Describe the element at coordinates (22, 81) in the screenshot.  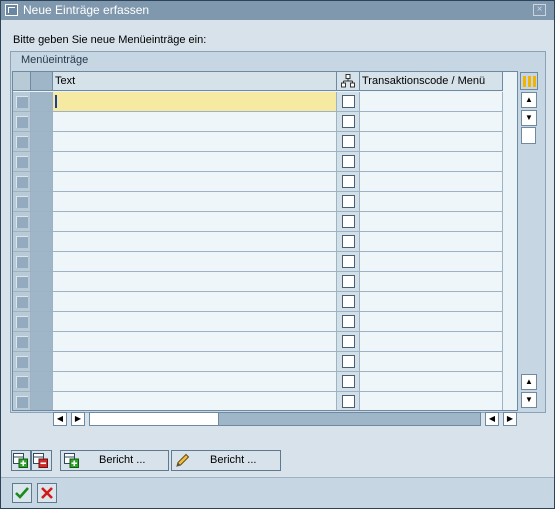
I see `select-all-corner` at that location.